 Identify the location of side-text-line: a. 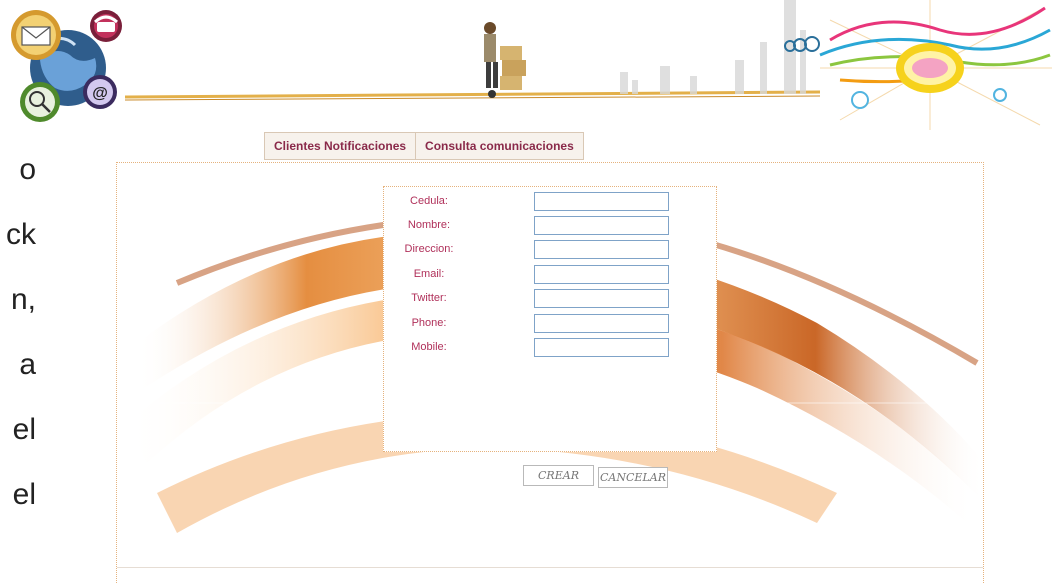
(27, 364).